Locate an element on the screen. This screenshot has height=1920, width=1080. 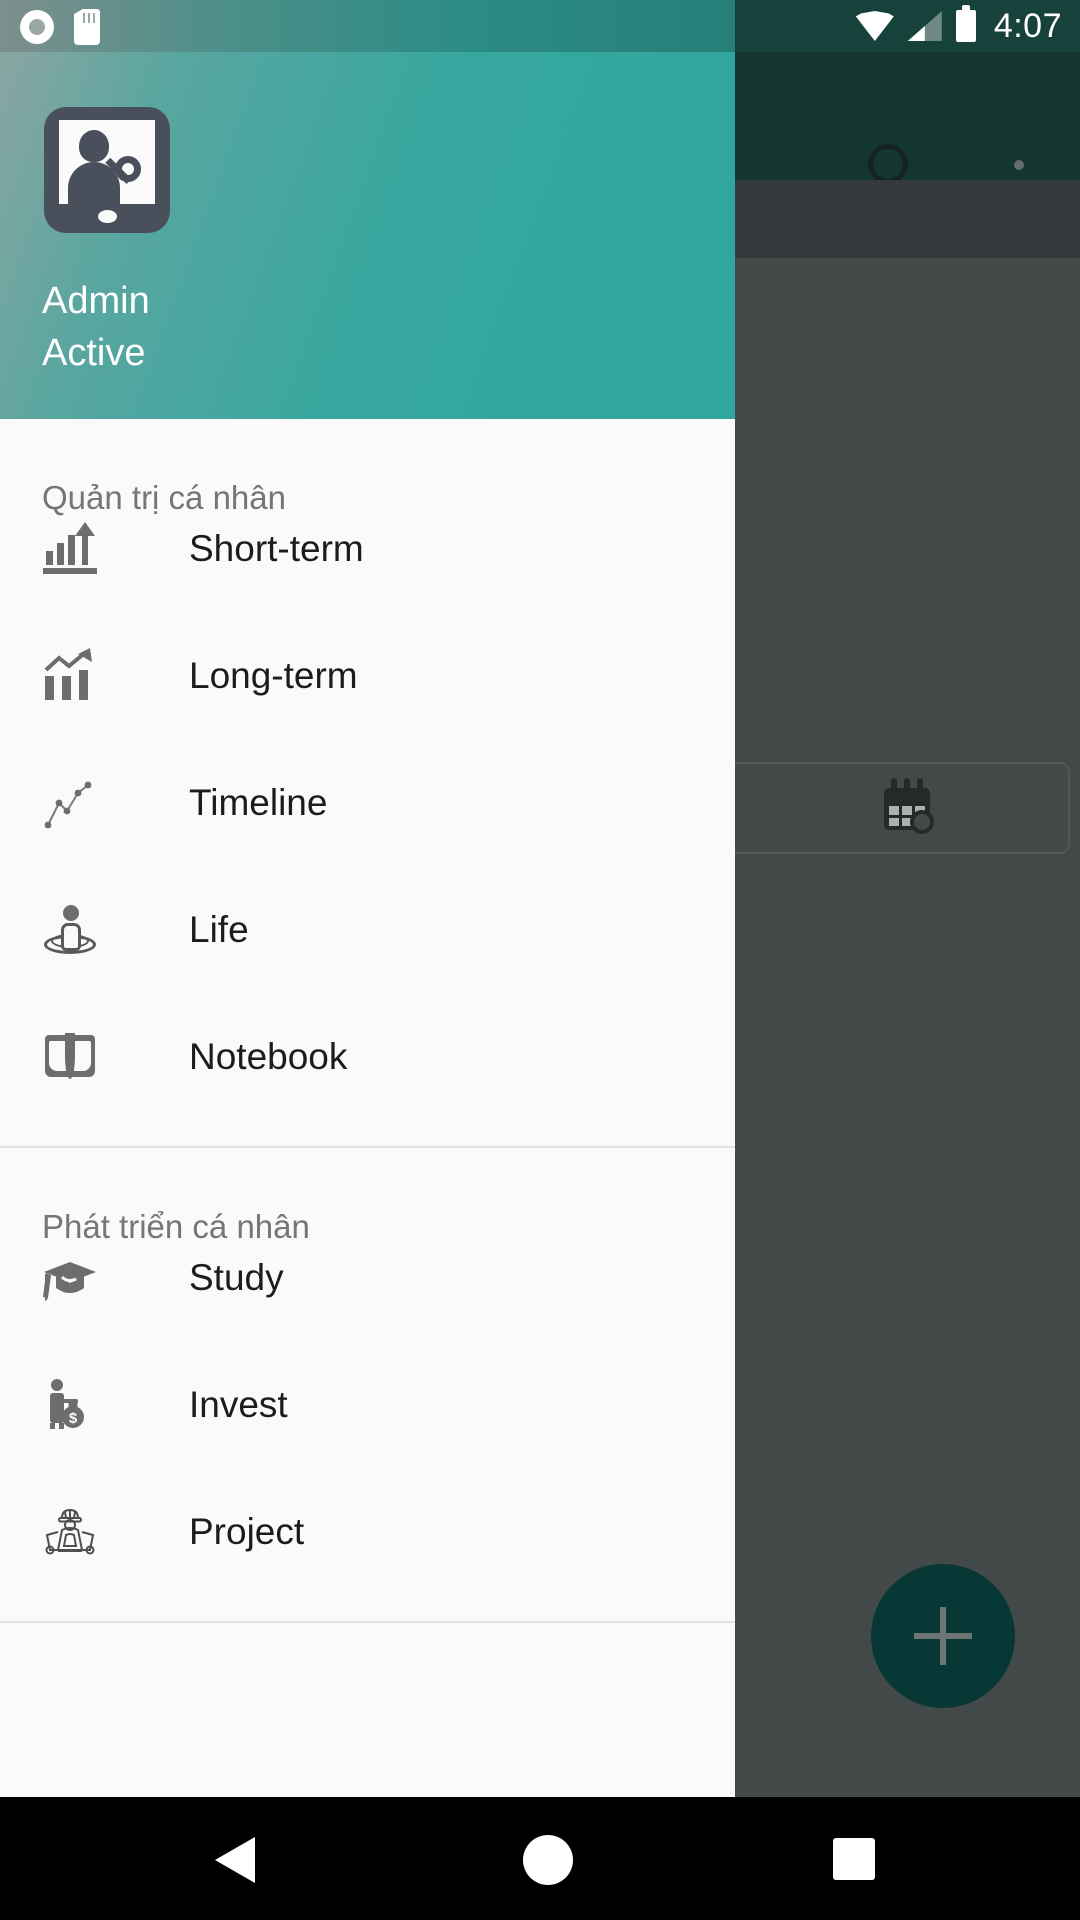
menu-item-label: Notebook is located at coordinates (268, 1056).